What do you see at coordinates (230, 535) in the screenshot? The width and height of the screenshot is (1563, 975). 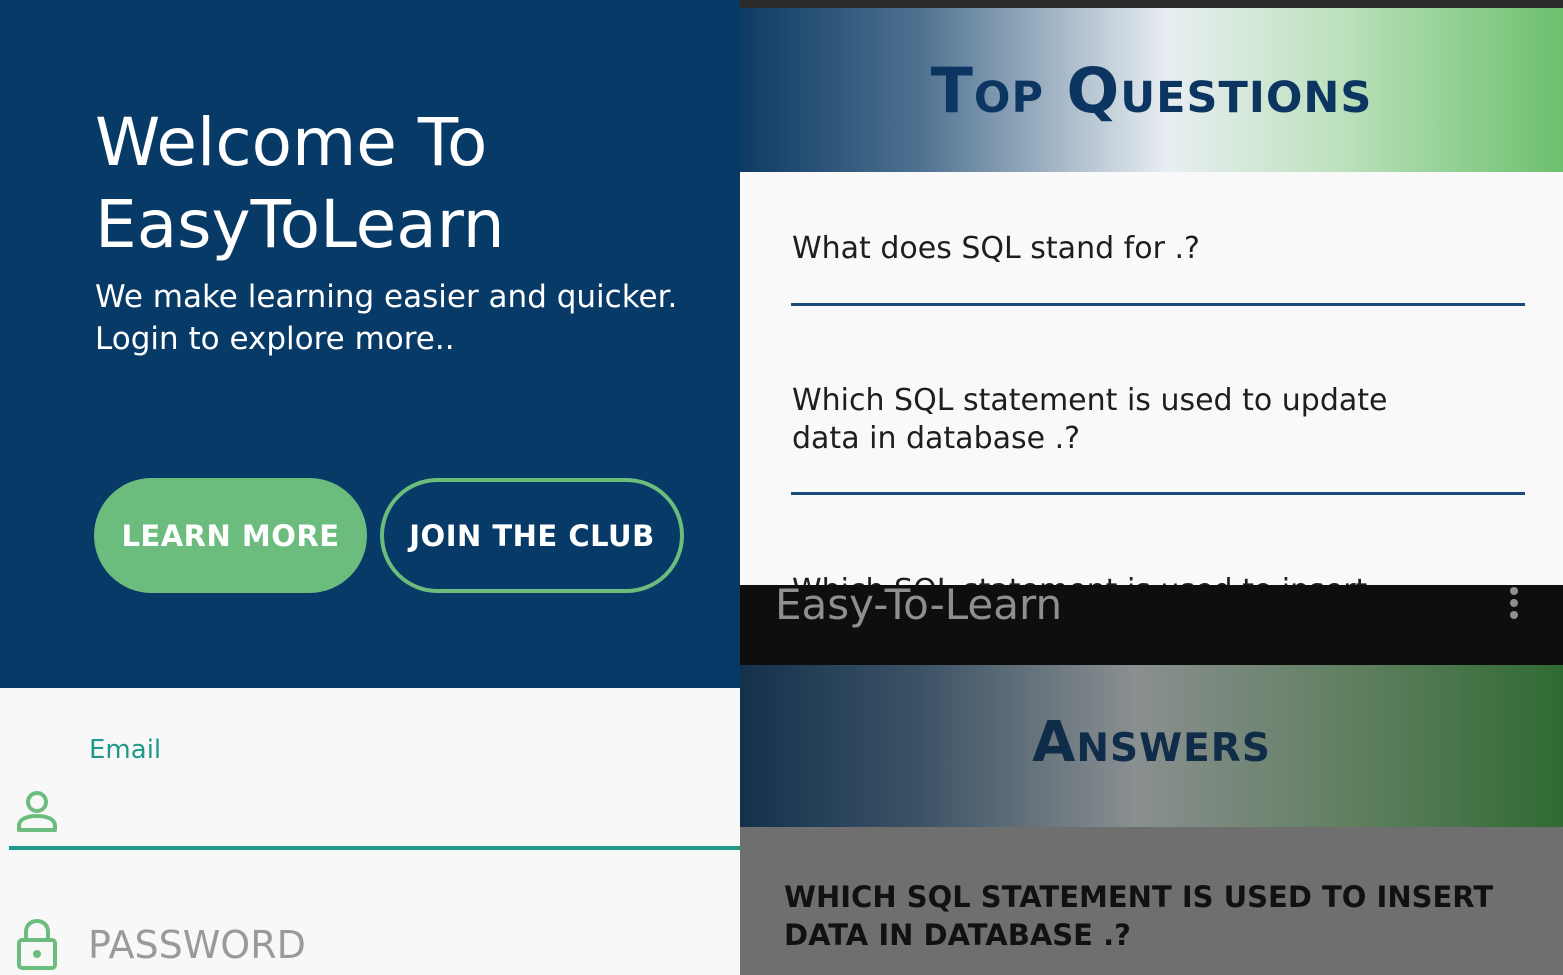 I see `learn-more-button: LEARN MORE` at bounding box center [230, 535].